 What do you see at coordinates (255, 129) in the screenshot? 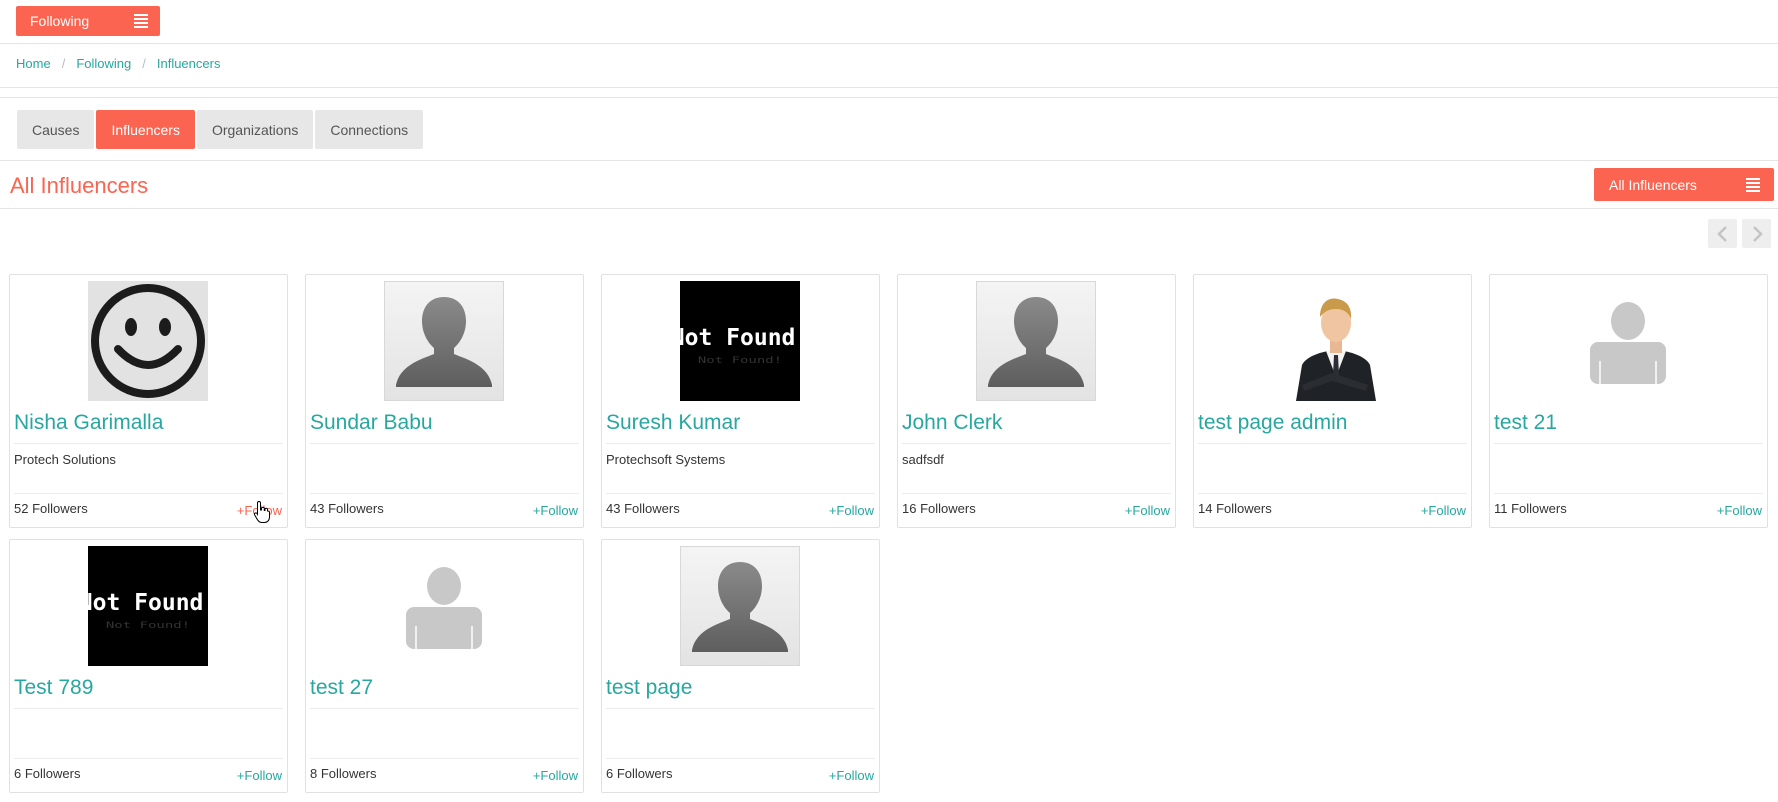
I see `tab-organizations: Organizations` at bounding box center [255, 129].